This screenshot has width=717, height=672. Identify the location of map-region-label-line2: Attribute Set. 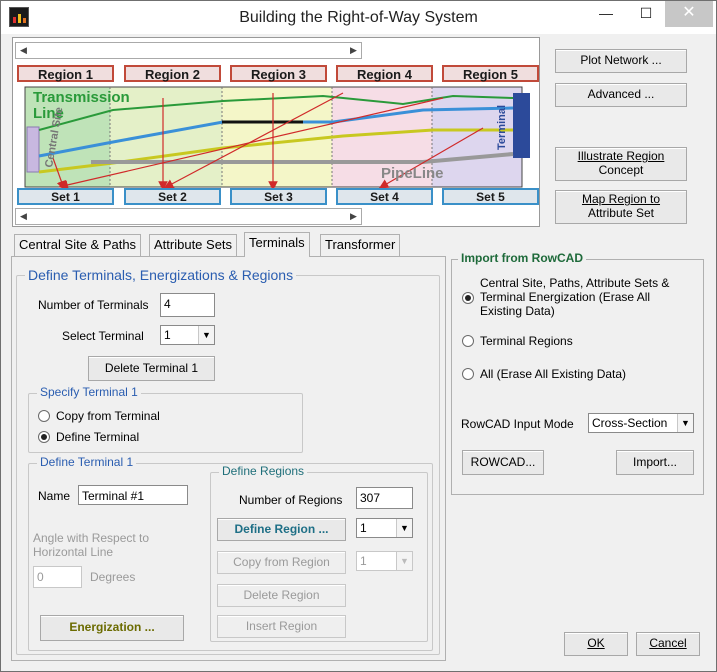
(621, 213).